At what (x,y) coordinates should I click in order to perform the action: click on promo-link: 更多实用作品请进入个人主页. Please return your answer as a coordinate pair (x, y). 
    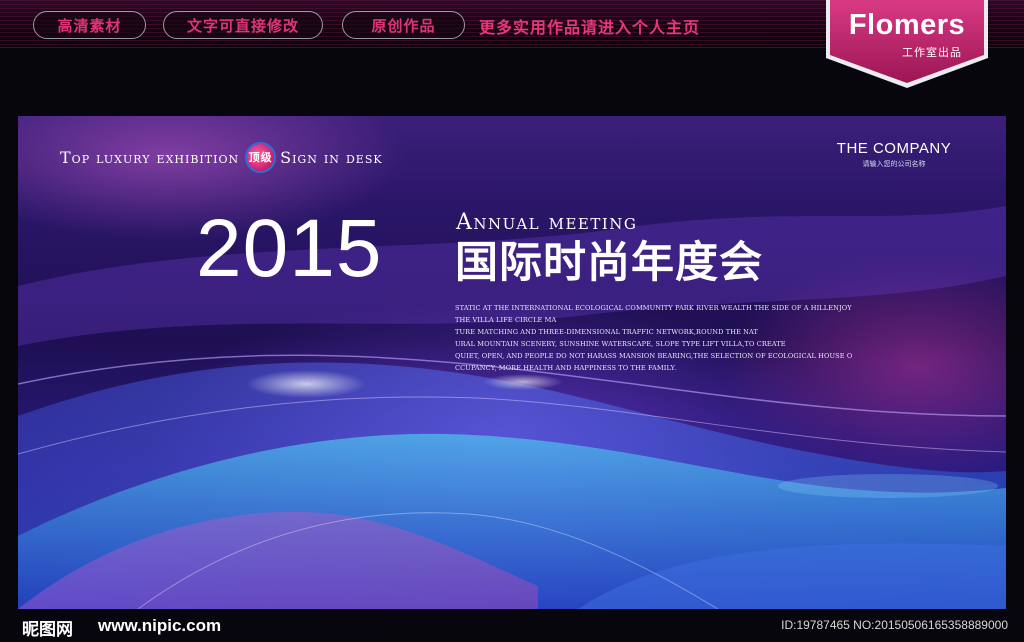
    Looking at the image, I should click on (589, 26).